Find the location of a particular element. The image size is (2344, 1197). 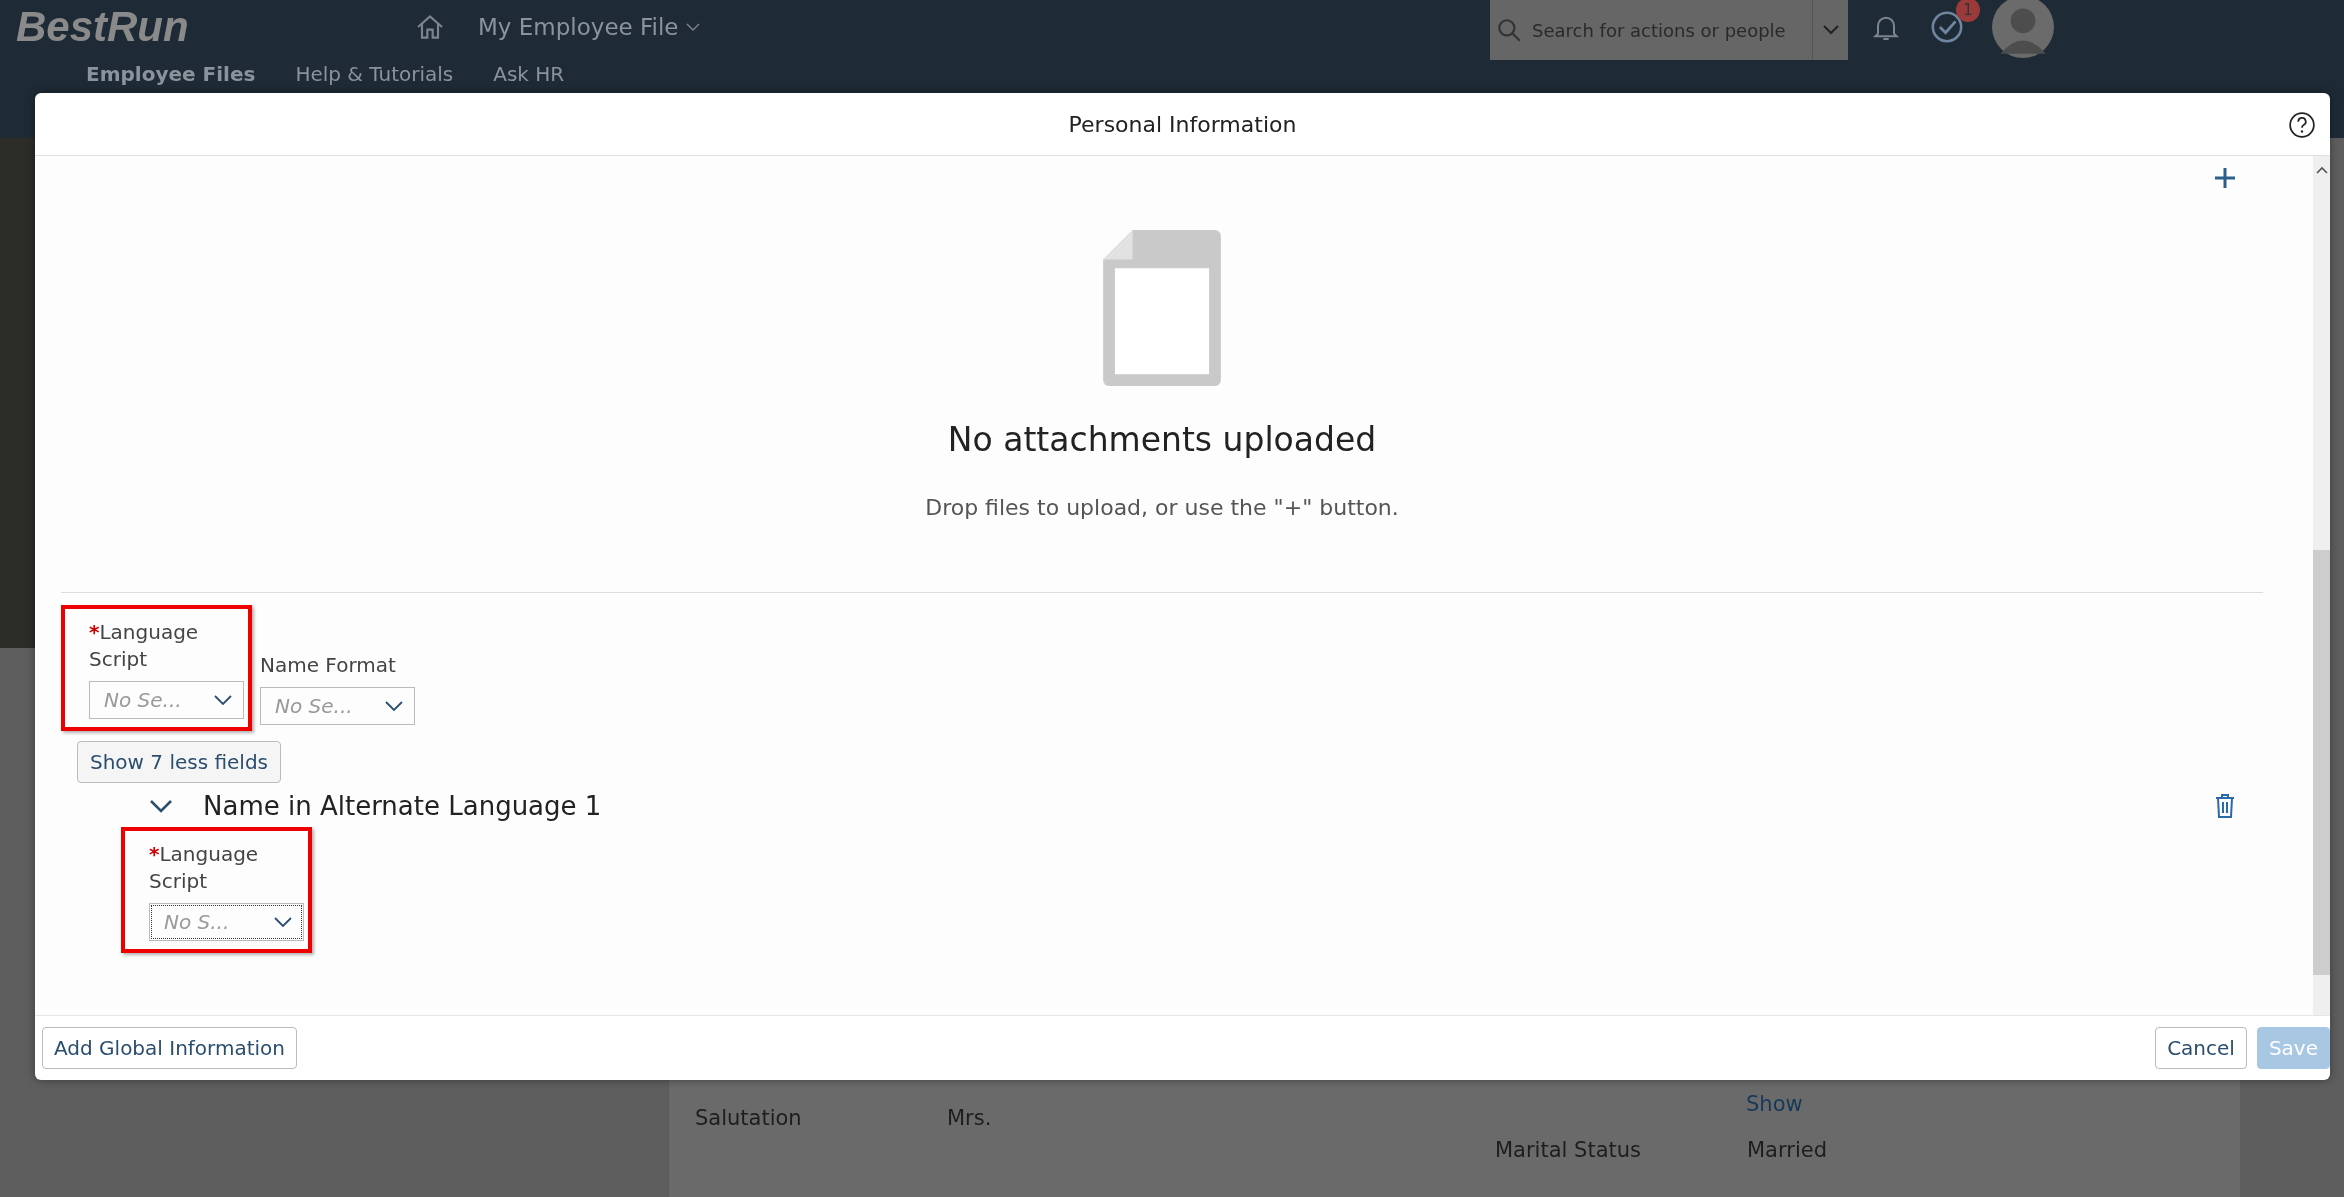

document-icon is located at coordinates (1162, 308).